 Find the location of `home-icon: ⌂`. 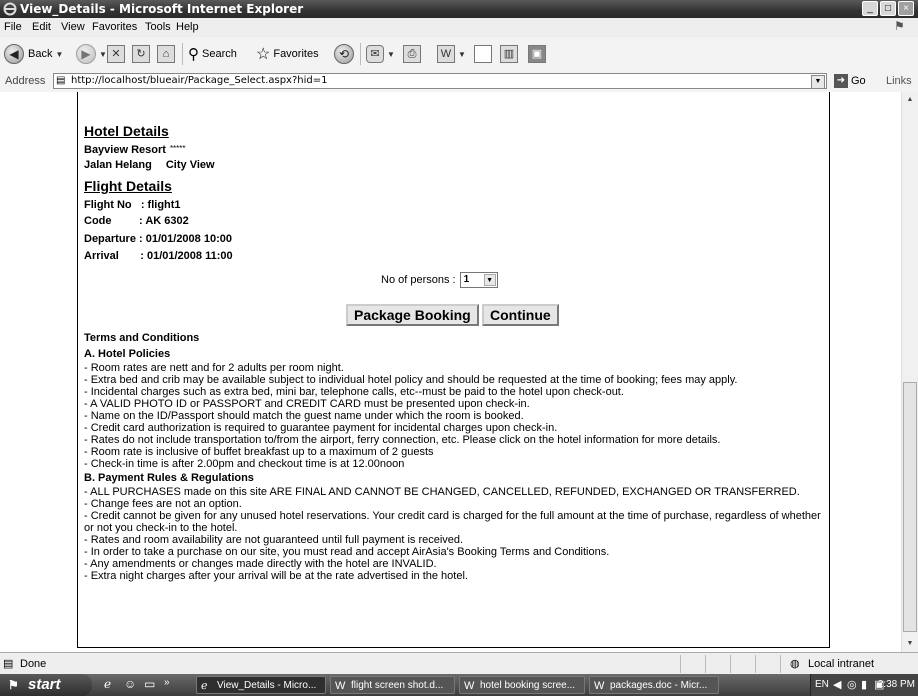

home-icon: ⌂ is located at coordinates (166, 54).